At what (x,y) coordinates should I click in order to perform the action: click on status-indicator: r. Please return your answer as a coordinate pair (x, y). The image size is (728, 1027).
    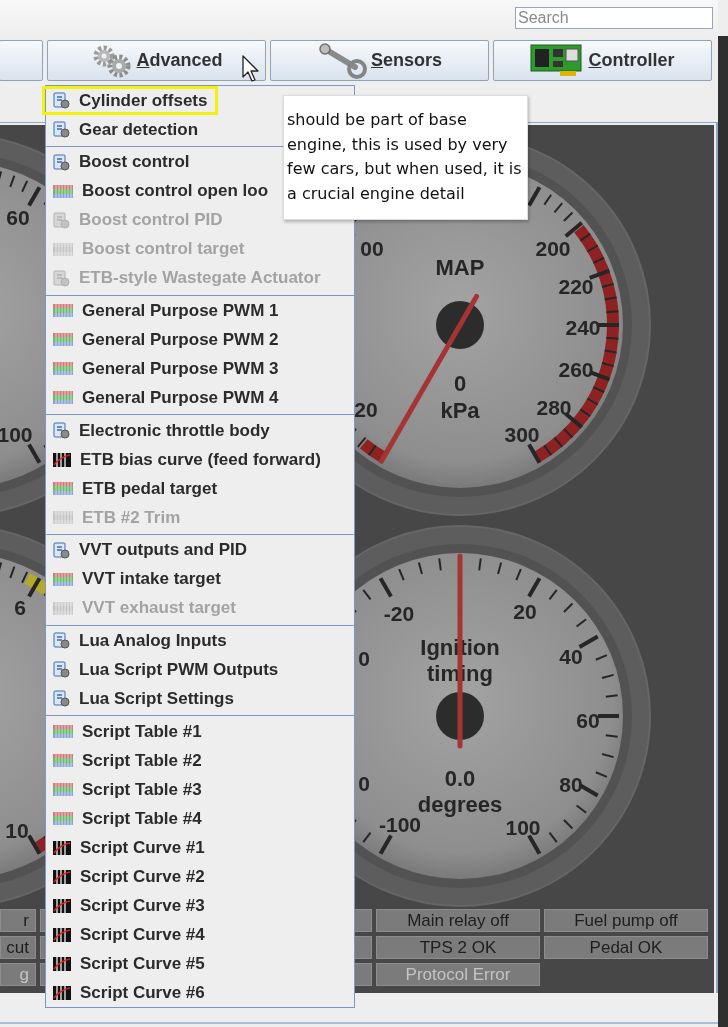
    Looking at the image, I should click on (18, 920).